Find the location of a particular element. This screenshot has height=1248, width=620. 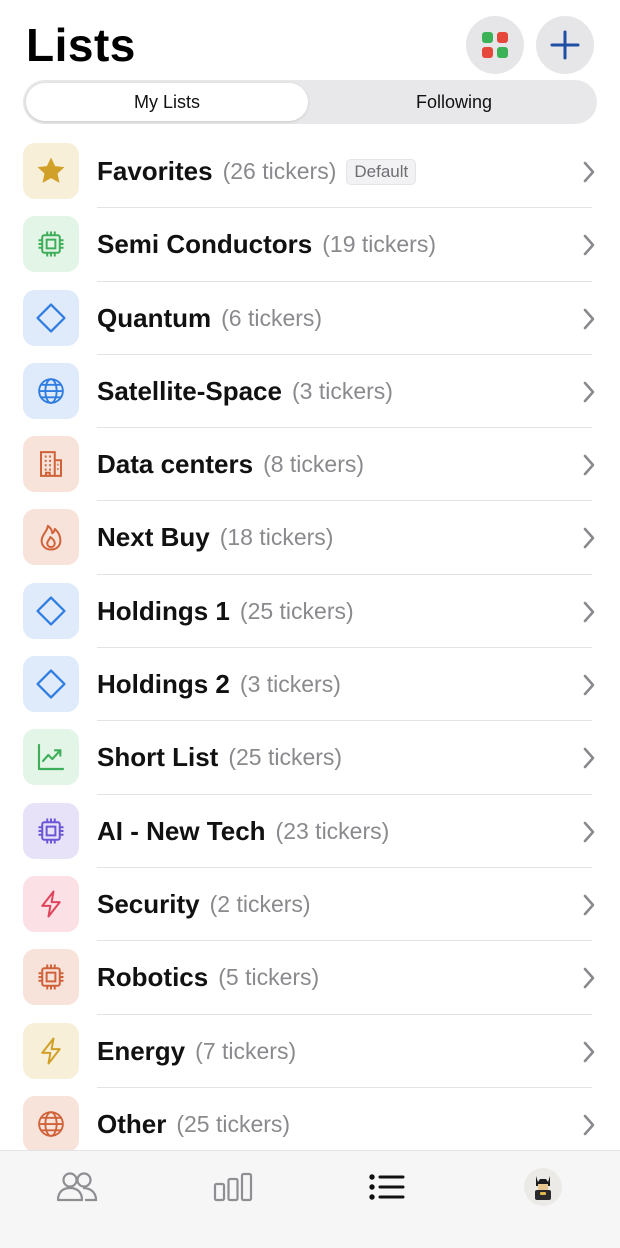

people-icon is located at coordinates (77, 1187).